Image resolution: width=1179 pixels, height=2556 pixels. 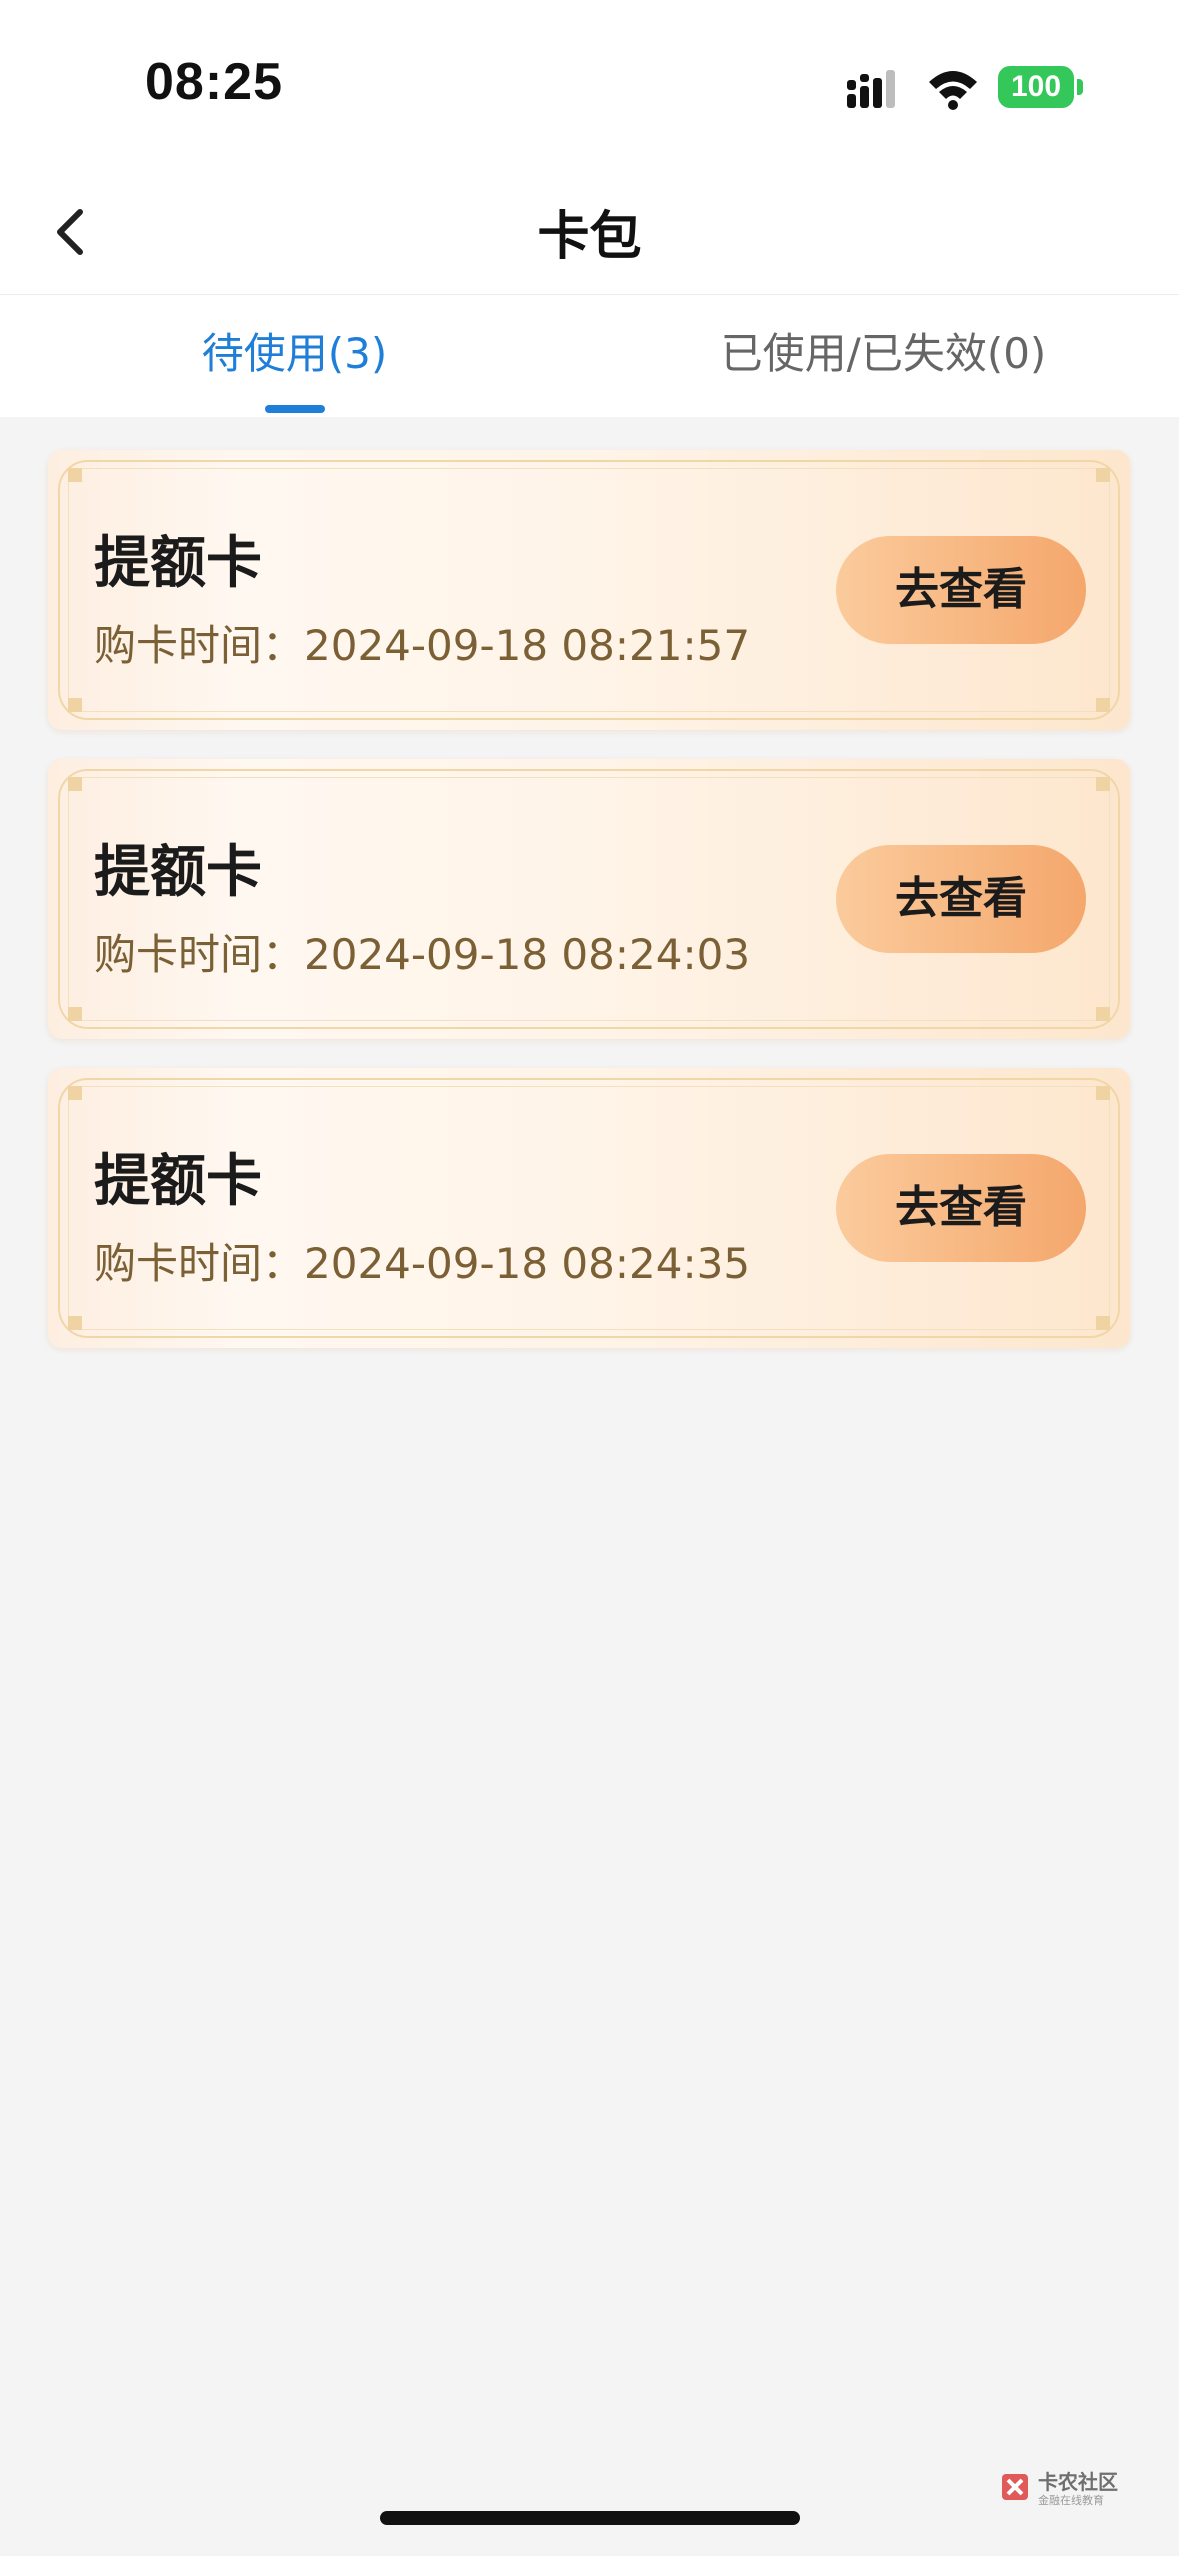 I want to click on page-title: 卡包, so click(x=589, y=237).